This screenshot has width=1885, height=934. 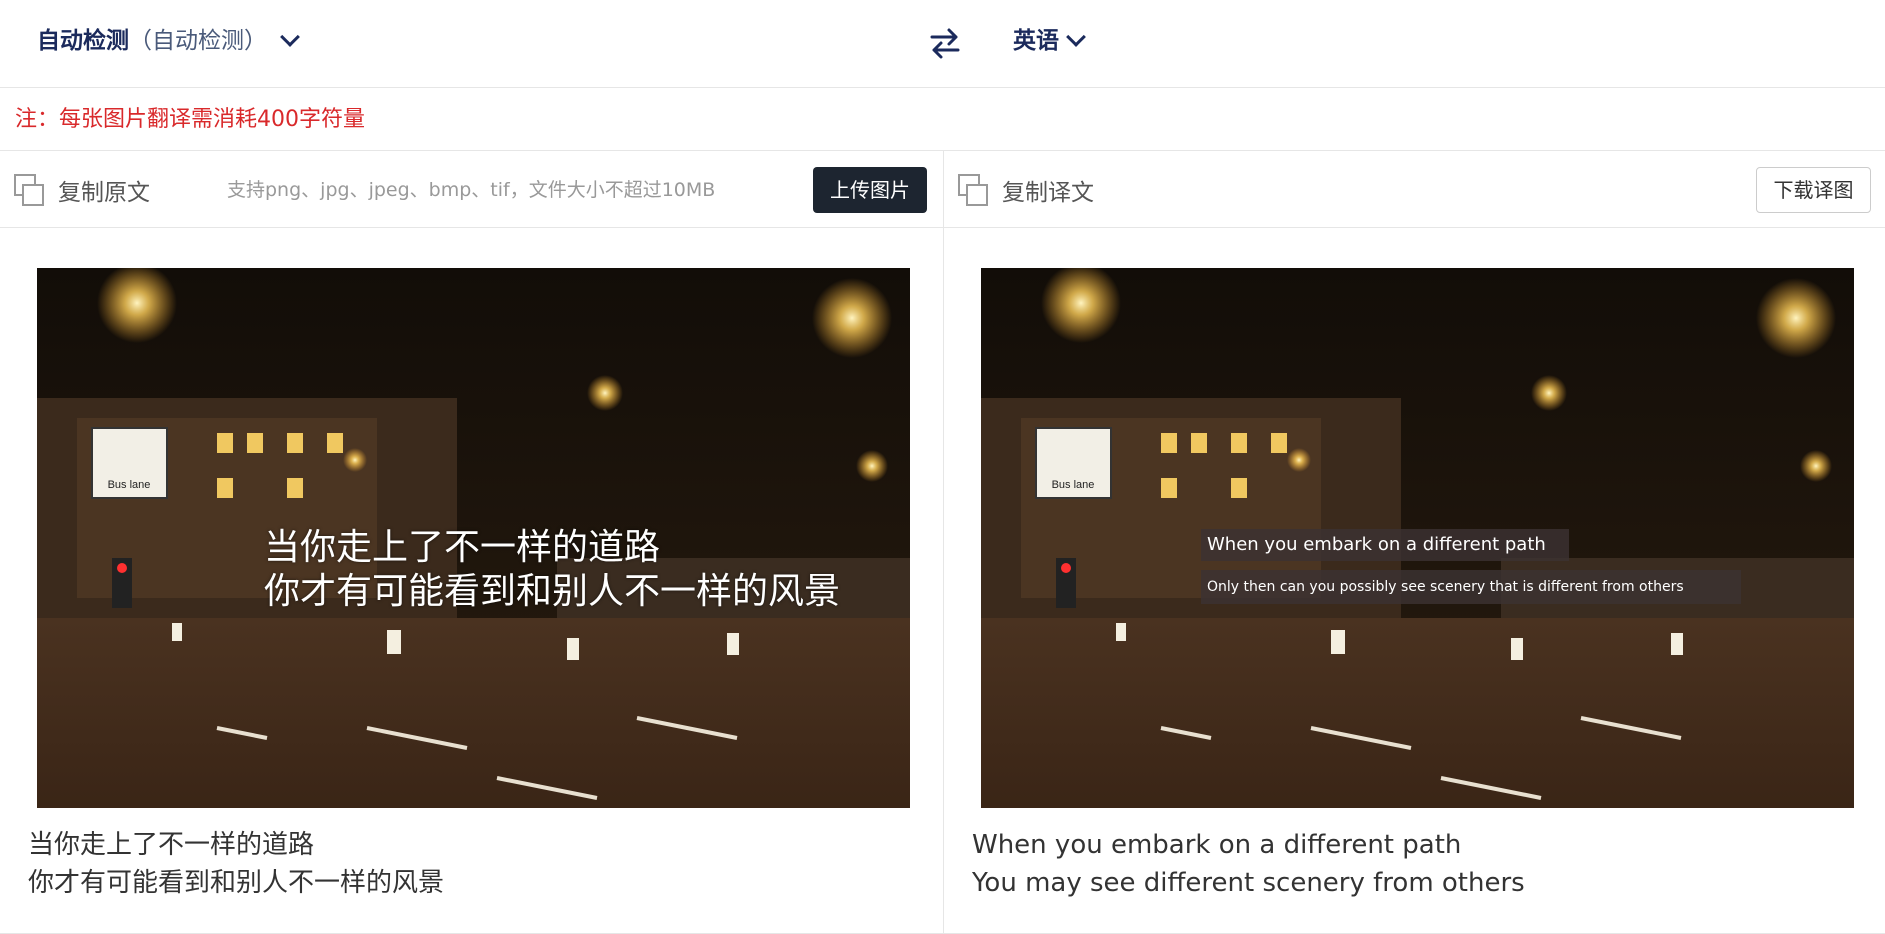 I want to click on image-text-source: 当你走上了不一样的道路 你才有可能看到和别人不一样的风景, so click(x=552, y=570).